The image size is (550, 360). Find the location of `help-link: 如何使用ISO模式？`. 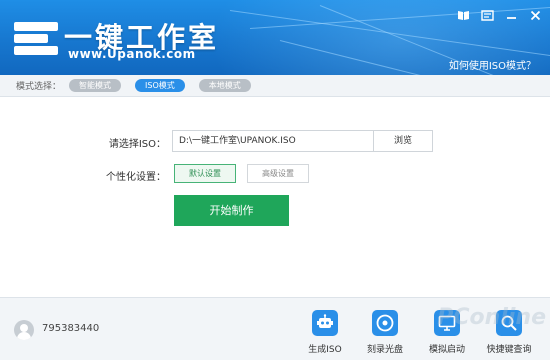

help-link: 如何使用ISO模式？ is located at coordinates (492, 64).